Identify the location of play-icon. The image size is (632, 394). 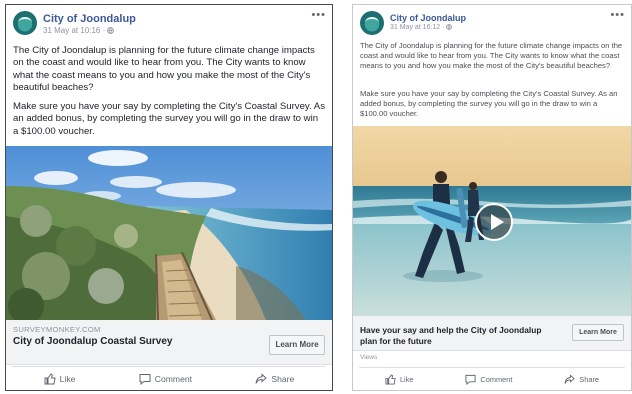
(494, 222).